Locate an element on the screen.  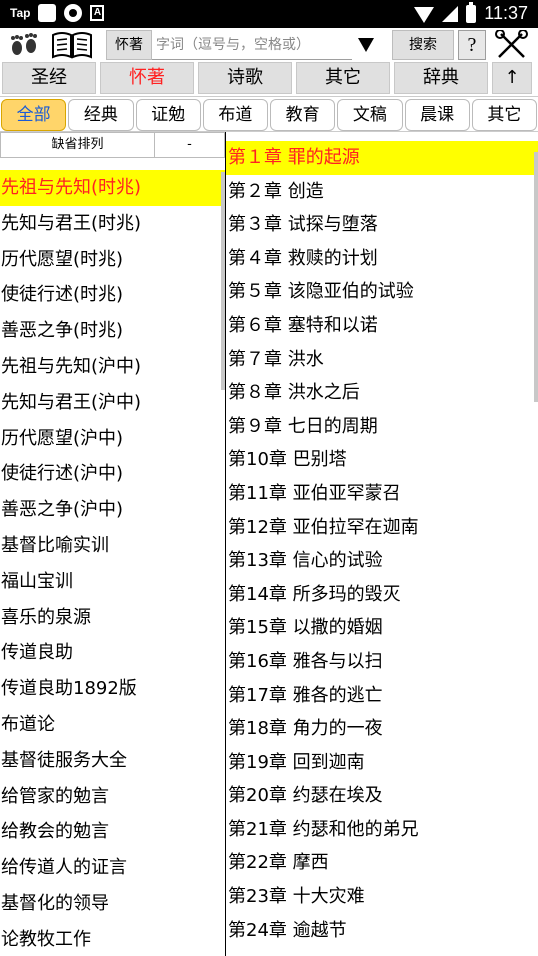
chapter-list-scrollbar is located at coordinates (536, 277).